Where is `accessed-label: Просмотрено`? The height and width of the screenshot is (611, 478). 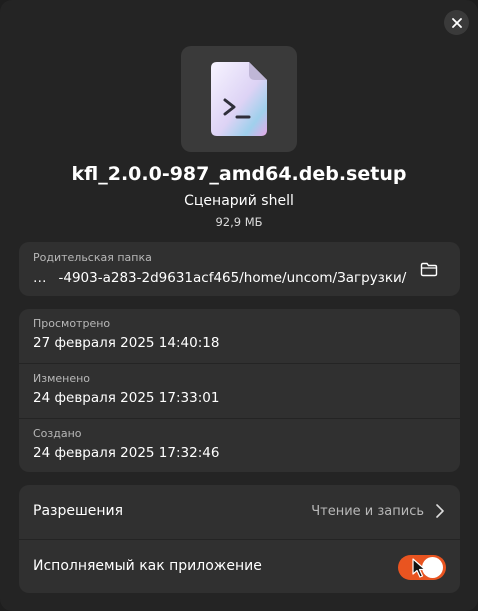 accessed-label: Просмотрено is located at coordinates (72, 323).